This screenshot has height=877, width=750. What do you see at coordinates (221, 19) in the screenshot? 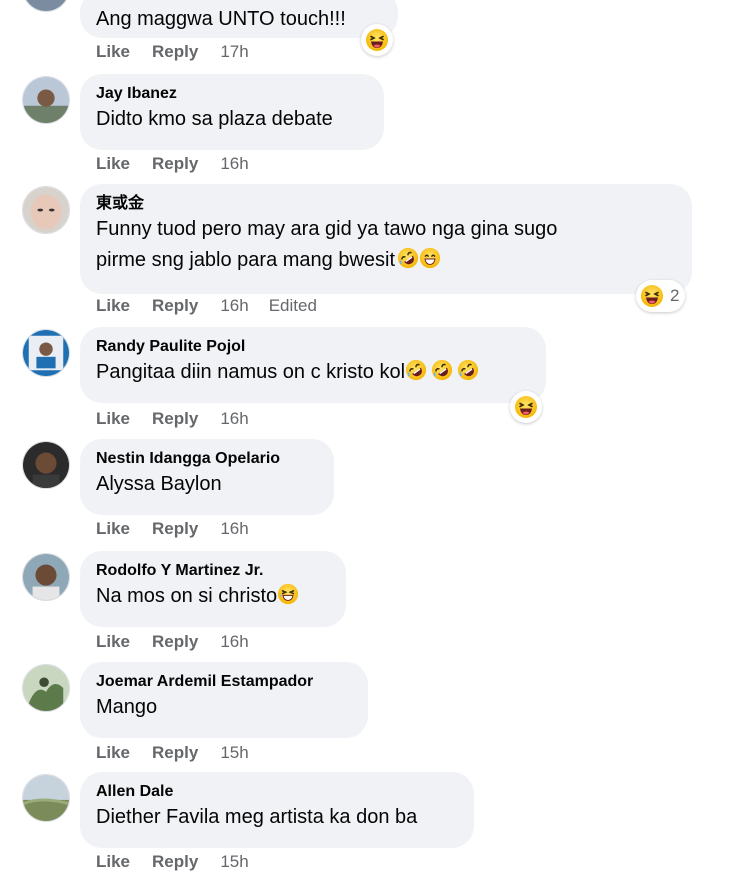
I see `comment-text: Ang maggwa UNTO touch!!!` at bounding box center [221, 19].